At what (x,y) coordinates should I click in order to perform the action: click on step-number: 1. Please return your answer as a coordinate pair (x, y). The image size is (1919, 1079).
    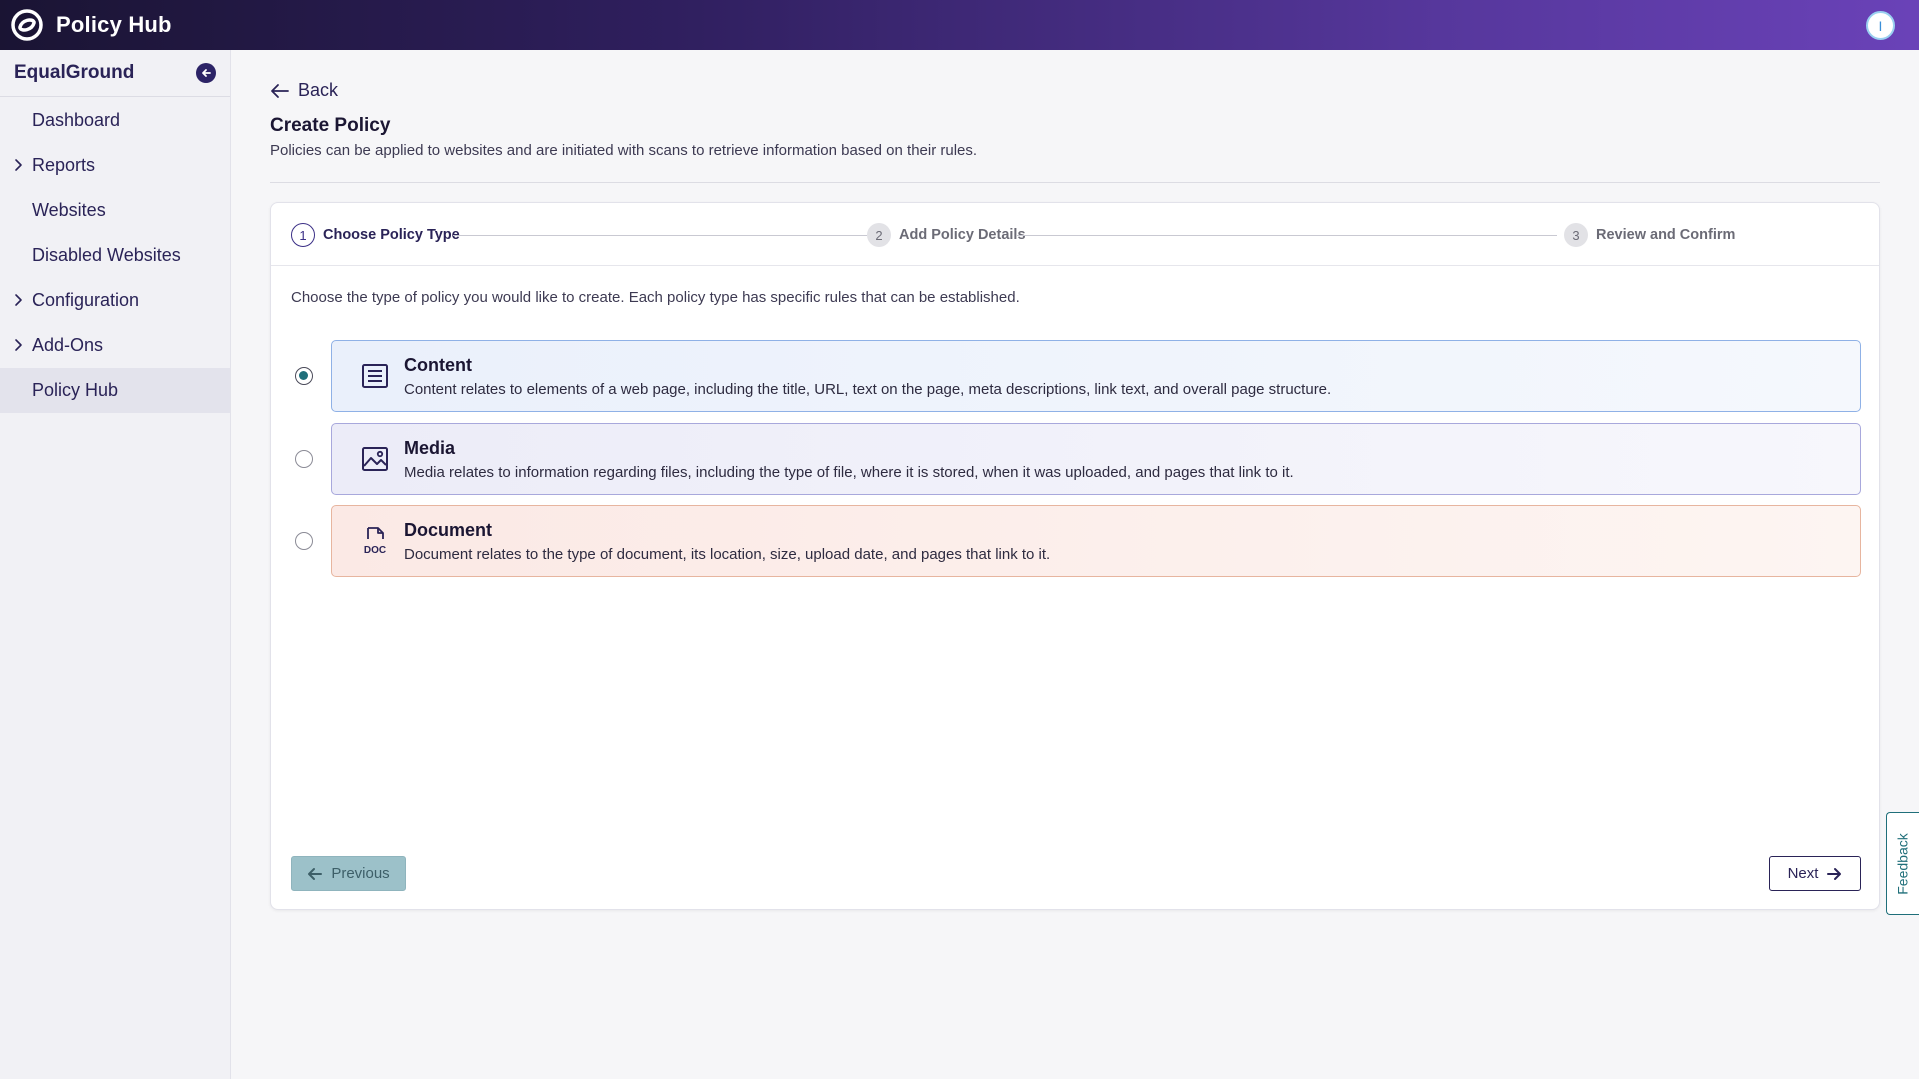
    Looking at the image, I should click on (303, 235).